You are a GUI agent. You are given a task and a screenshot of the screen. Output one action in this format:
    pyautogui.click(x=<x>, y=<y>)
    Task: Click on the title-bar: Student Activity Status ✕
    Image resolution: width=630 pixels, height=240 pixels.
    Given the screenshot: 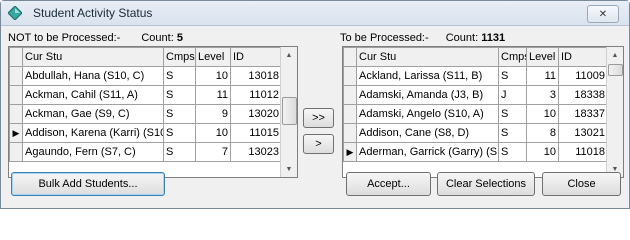 What is the action you would take?
    pyautogui.click(x=315, y=13)
    